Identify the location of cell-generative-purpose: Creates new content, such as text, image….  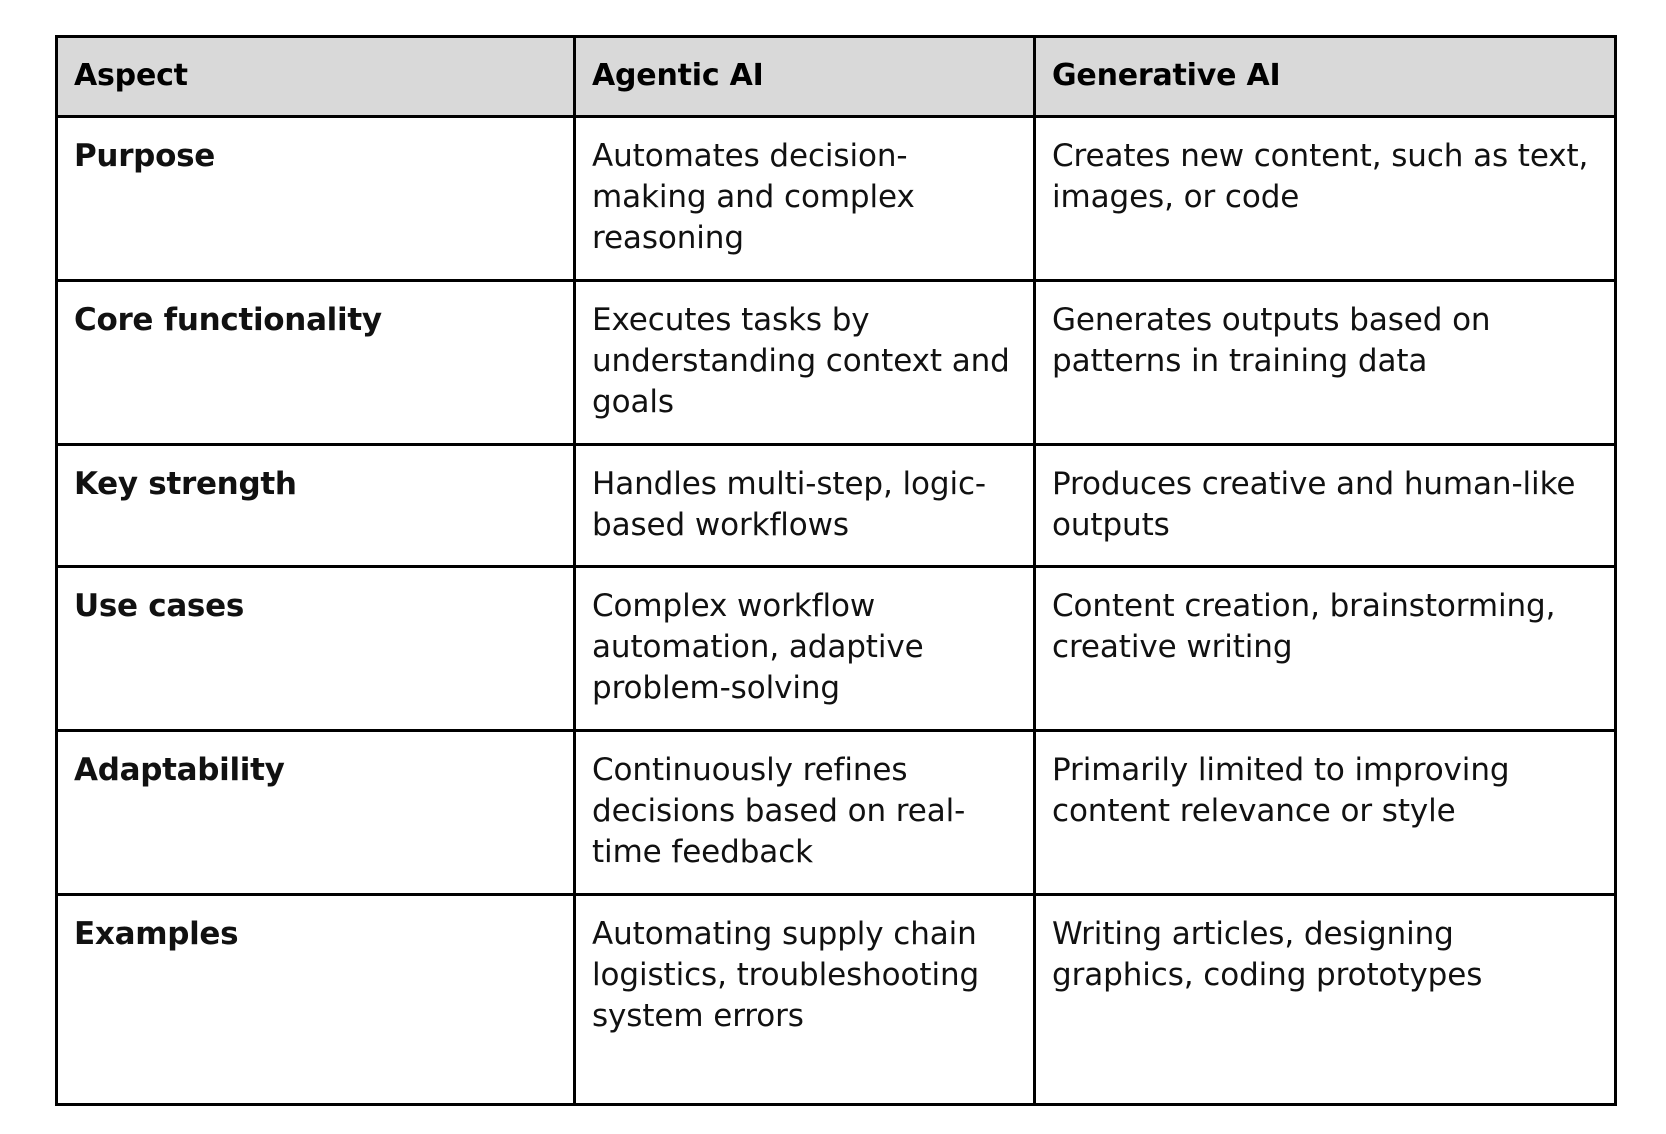
(1325, 198).